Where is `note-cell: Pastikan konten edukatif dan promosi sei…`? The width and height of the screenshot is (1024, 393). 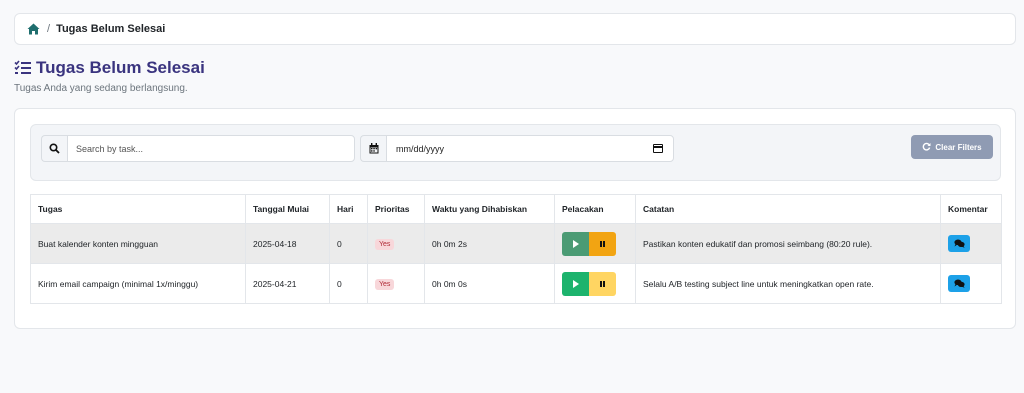 note-cell: Pastikan konten edukatif dan promosi sei… is located at coordinates (788, 243).